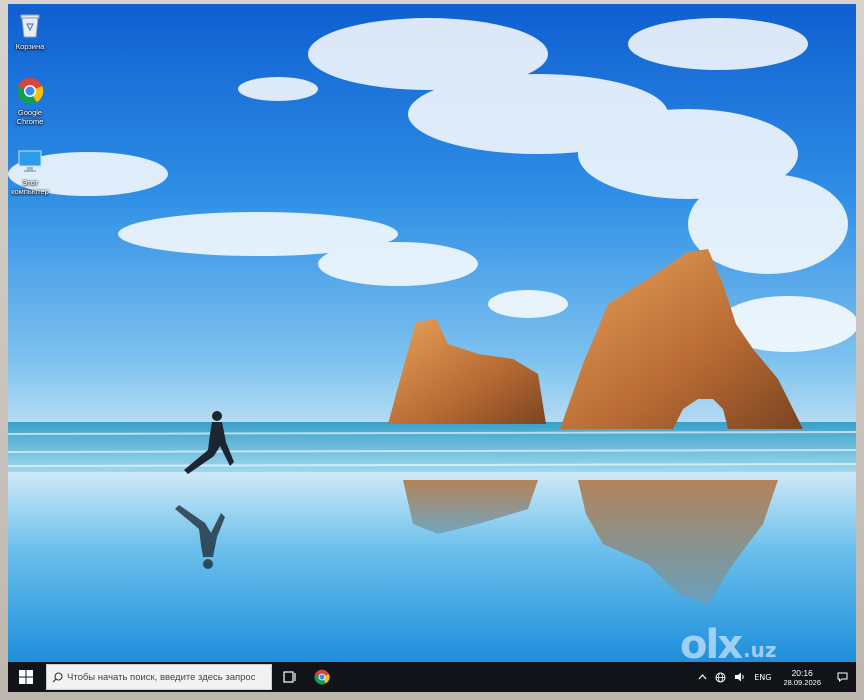  I want to click on chevron-up-icon, so click(702, 677).